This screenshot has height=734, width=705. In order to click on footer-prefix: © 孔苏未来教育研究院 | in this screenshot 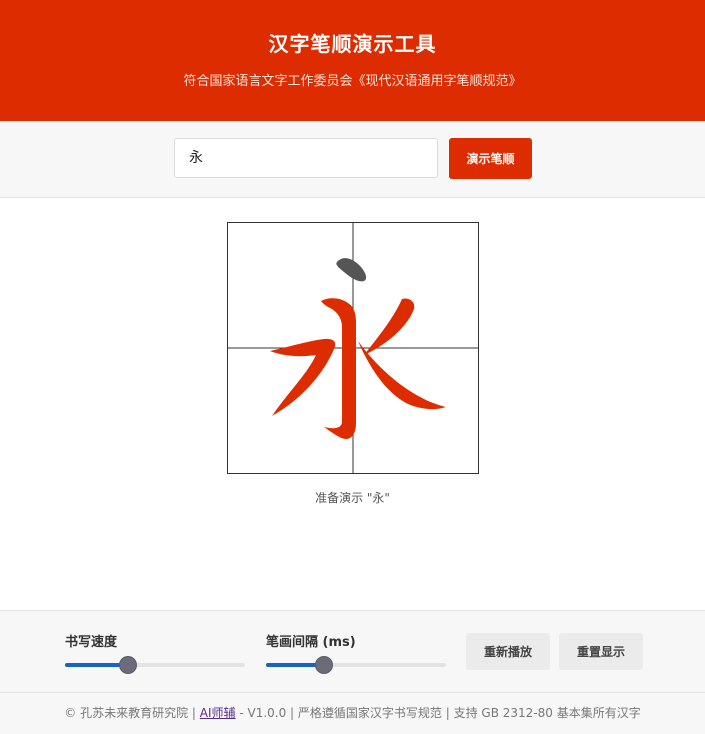, I will do `click(130, 713)`.